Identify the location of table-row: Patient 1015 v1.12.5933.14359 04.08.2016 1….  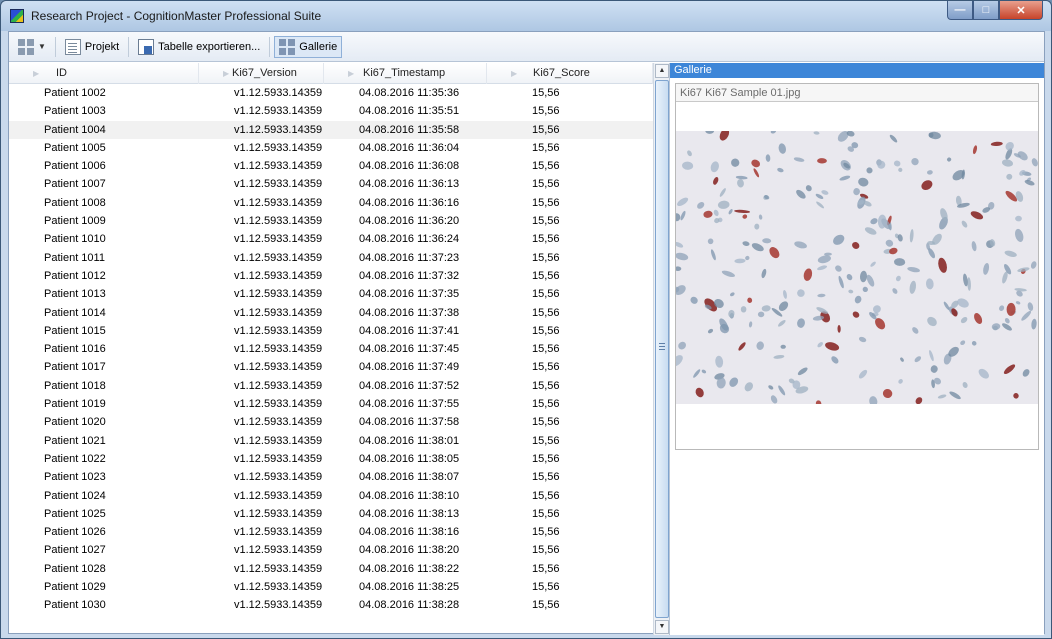
(331, 331).